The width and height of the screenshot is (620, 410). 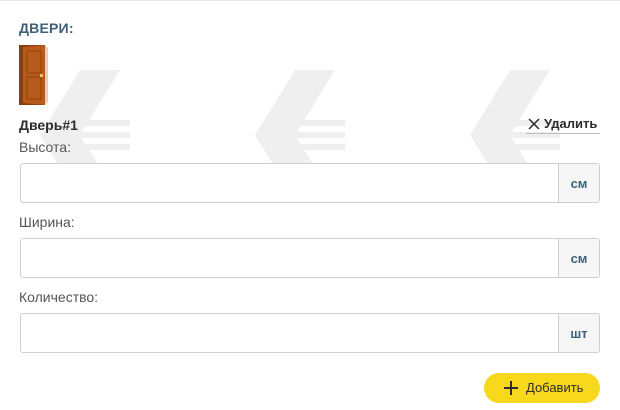 What do you see at coordinates (578, 258) in the screenshot?
I see `width-unit: см` at bounding box center [578, 258].